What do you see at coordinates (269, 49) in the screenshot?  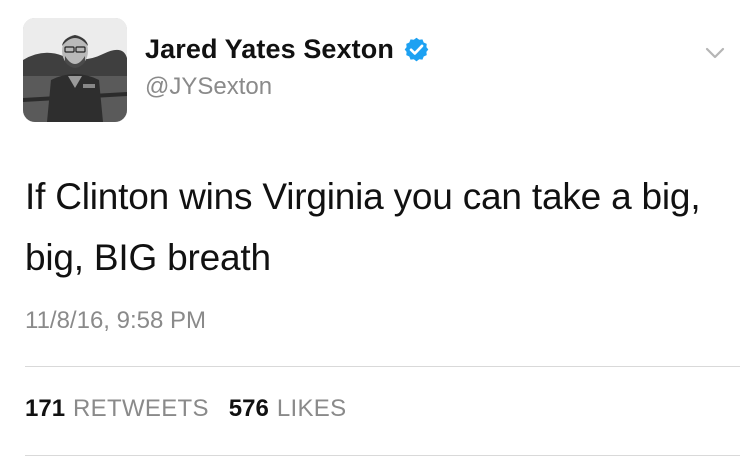 I see `author-display-name: Jared Yates Sexton` at bounding box center [269, 49].